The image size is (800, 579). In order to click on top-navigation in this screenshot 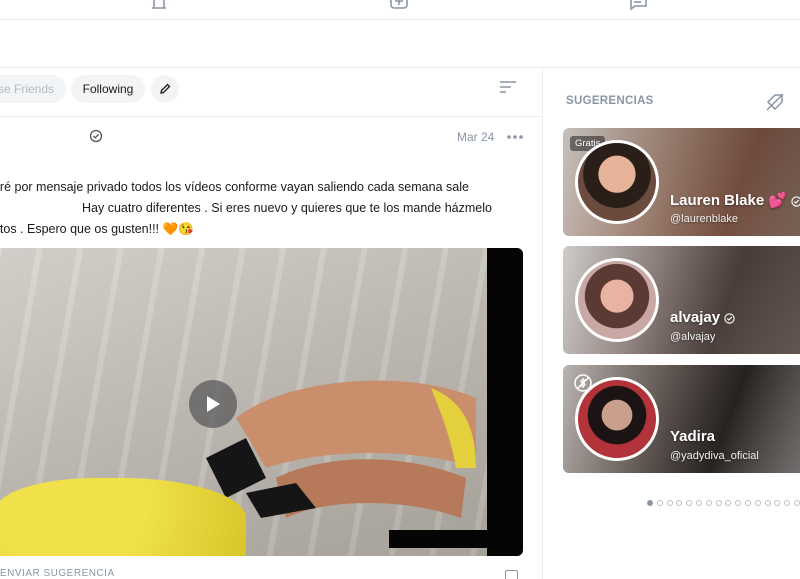, I will do `click(400, 10)`.